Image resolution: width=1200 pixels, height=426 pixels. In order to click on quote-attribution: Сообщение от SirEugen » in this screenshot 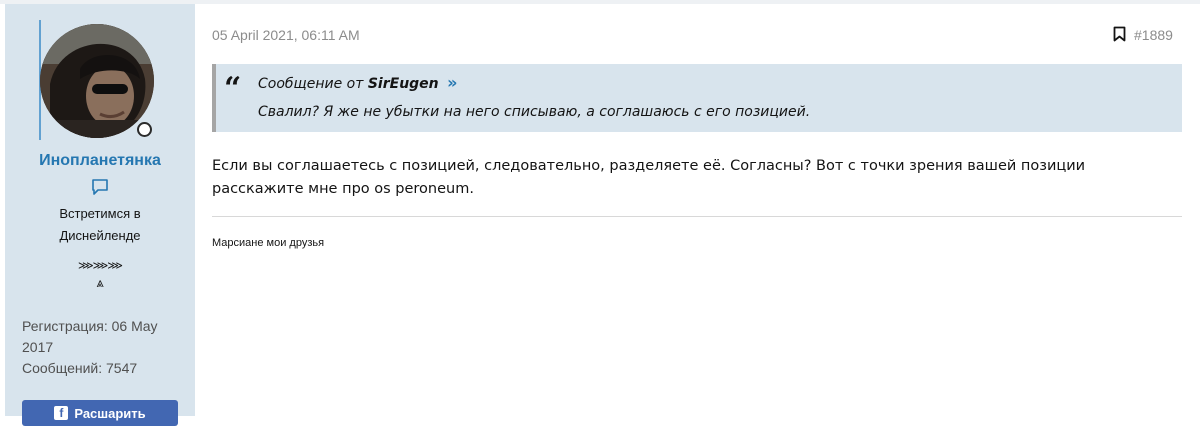, I will do `click(357, 82)`.